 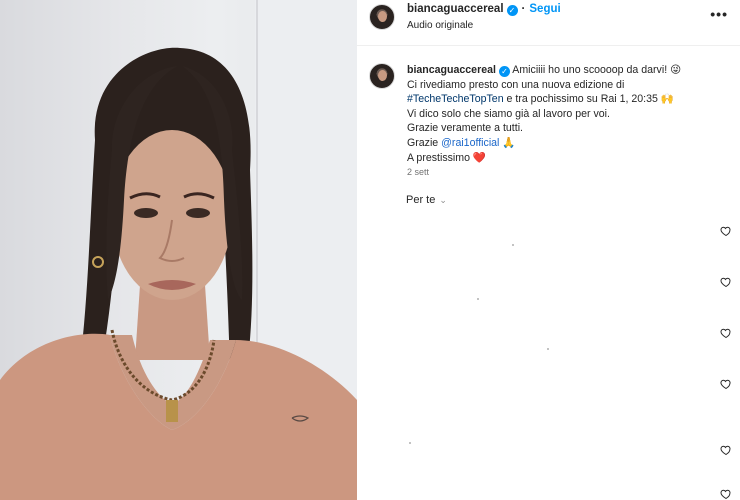 I want to click on caption-avatar, so click(x=382, y=76).